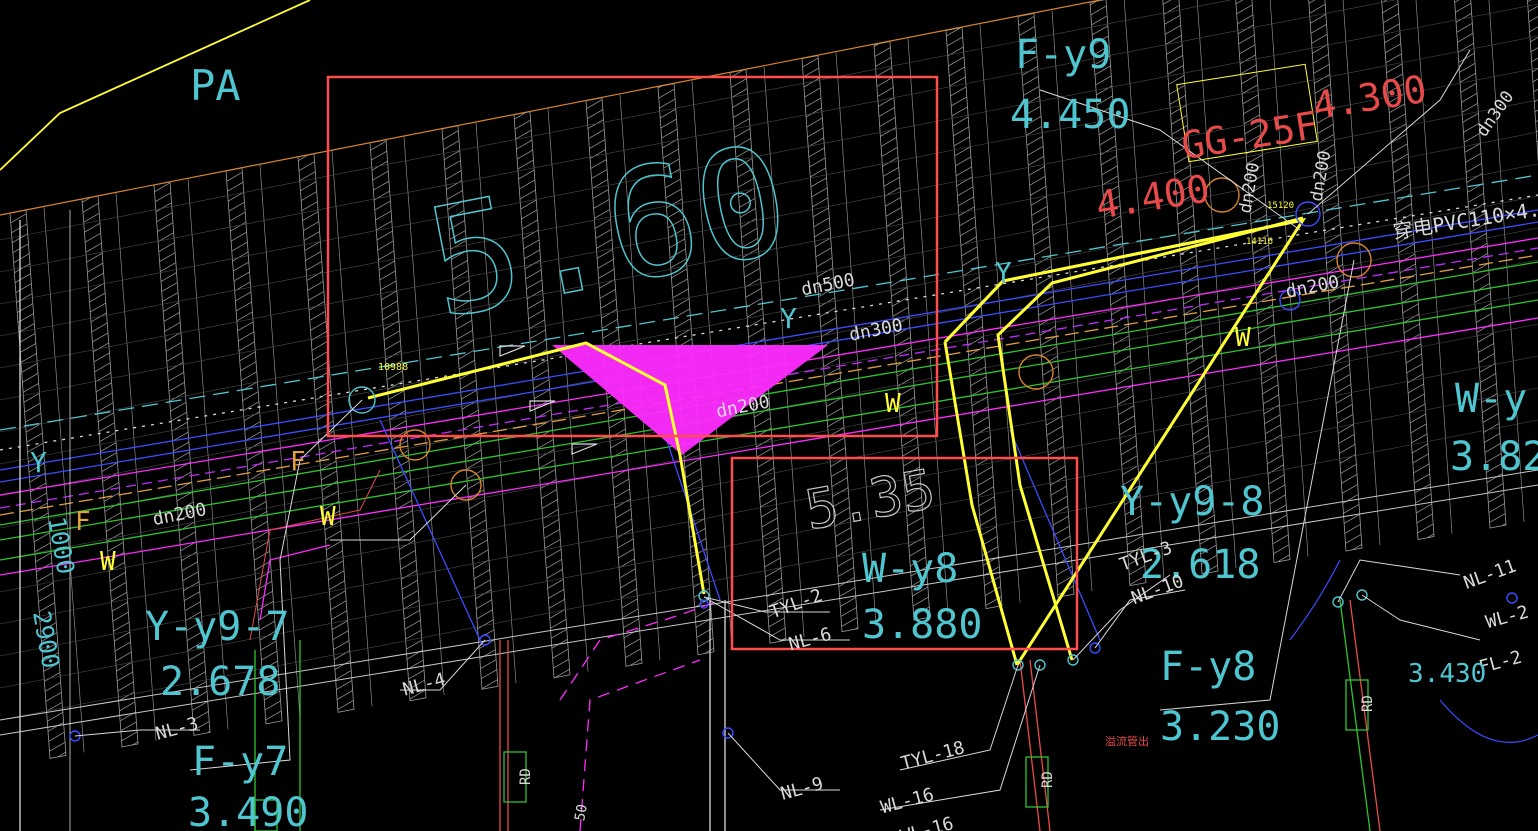 This screenshot has width=1538, height=831. Describe the element at coordinates (788, 318) in the screenshot. I see `line-code-y-a: Y` at that location.